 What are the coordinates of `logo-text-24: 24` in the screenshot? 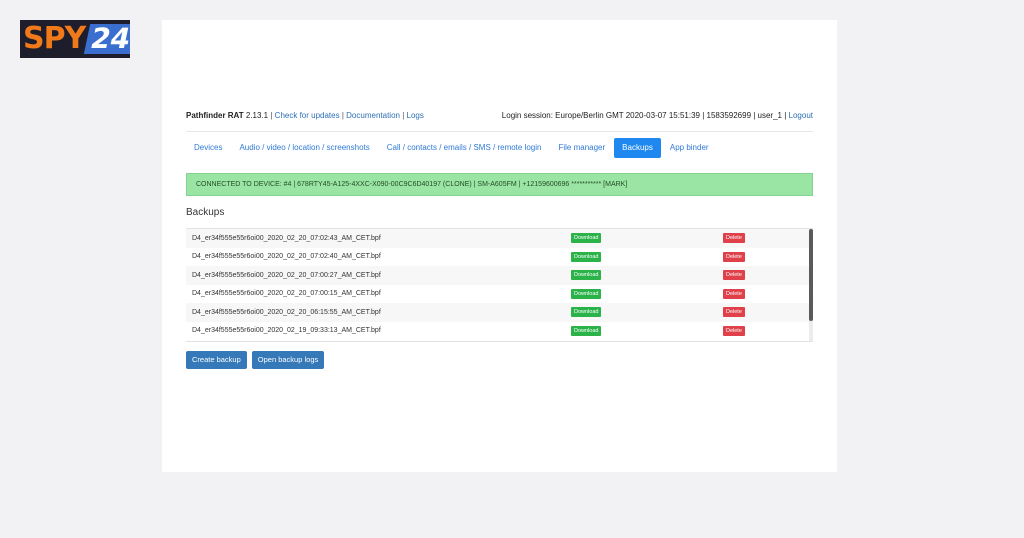 It's located at (107, 38).